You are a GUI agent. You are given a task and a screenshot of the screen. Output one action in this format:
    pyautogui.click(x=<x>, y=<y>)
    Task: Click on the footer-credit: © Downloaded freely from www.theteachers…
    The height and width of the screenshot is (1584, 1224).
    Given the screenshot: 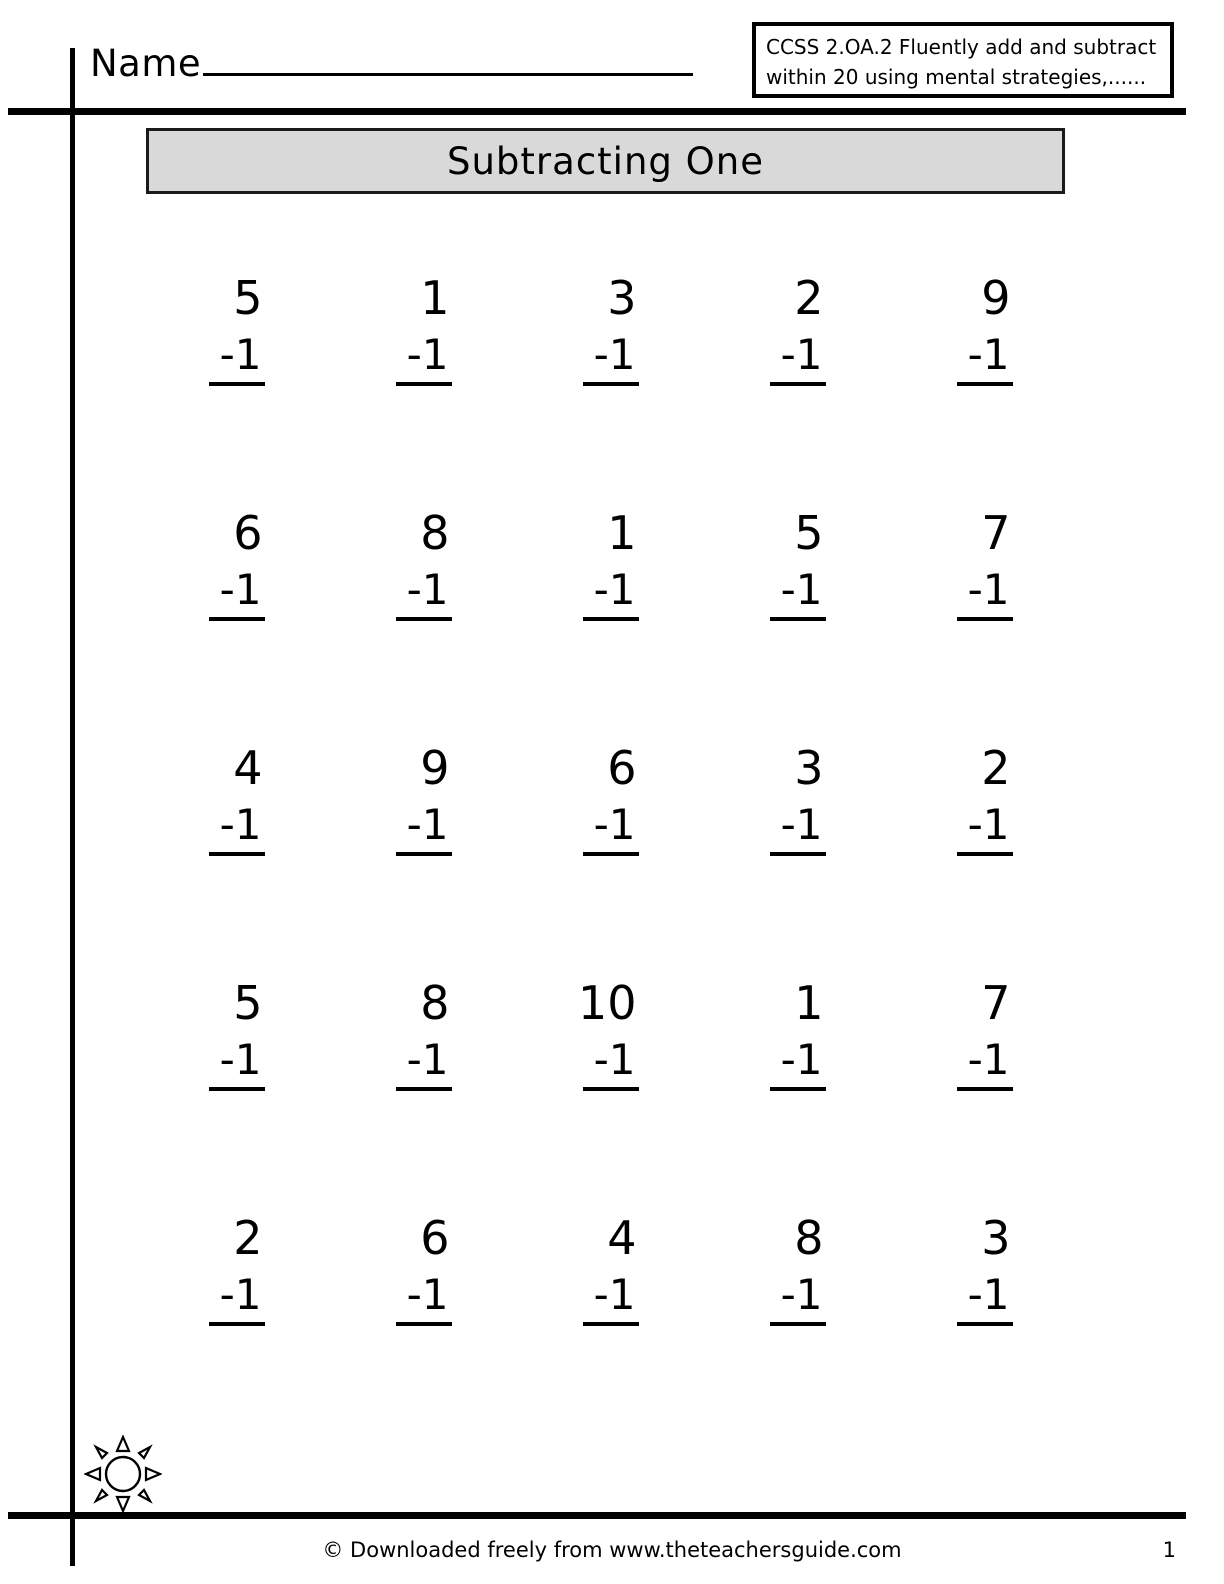 What is the action you would take?
    pyautogui.click(x=612, y=1550)
    